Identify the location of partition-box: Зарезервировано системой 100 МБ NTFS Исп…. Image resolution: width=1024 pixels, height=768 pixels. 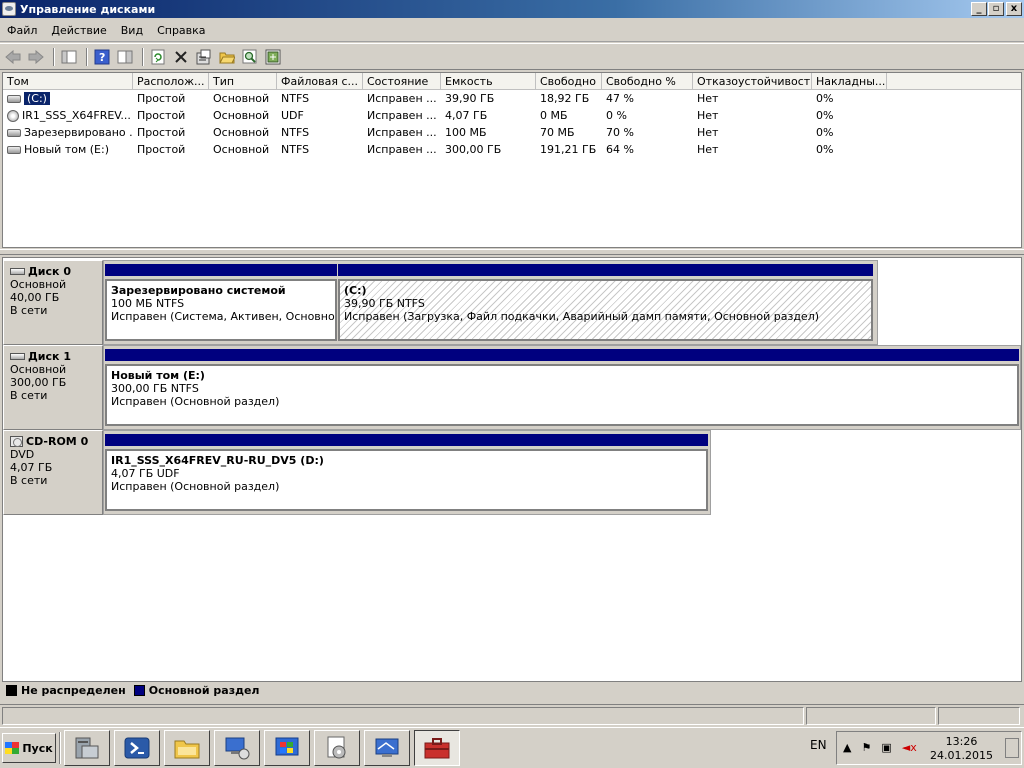
(221, 310).